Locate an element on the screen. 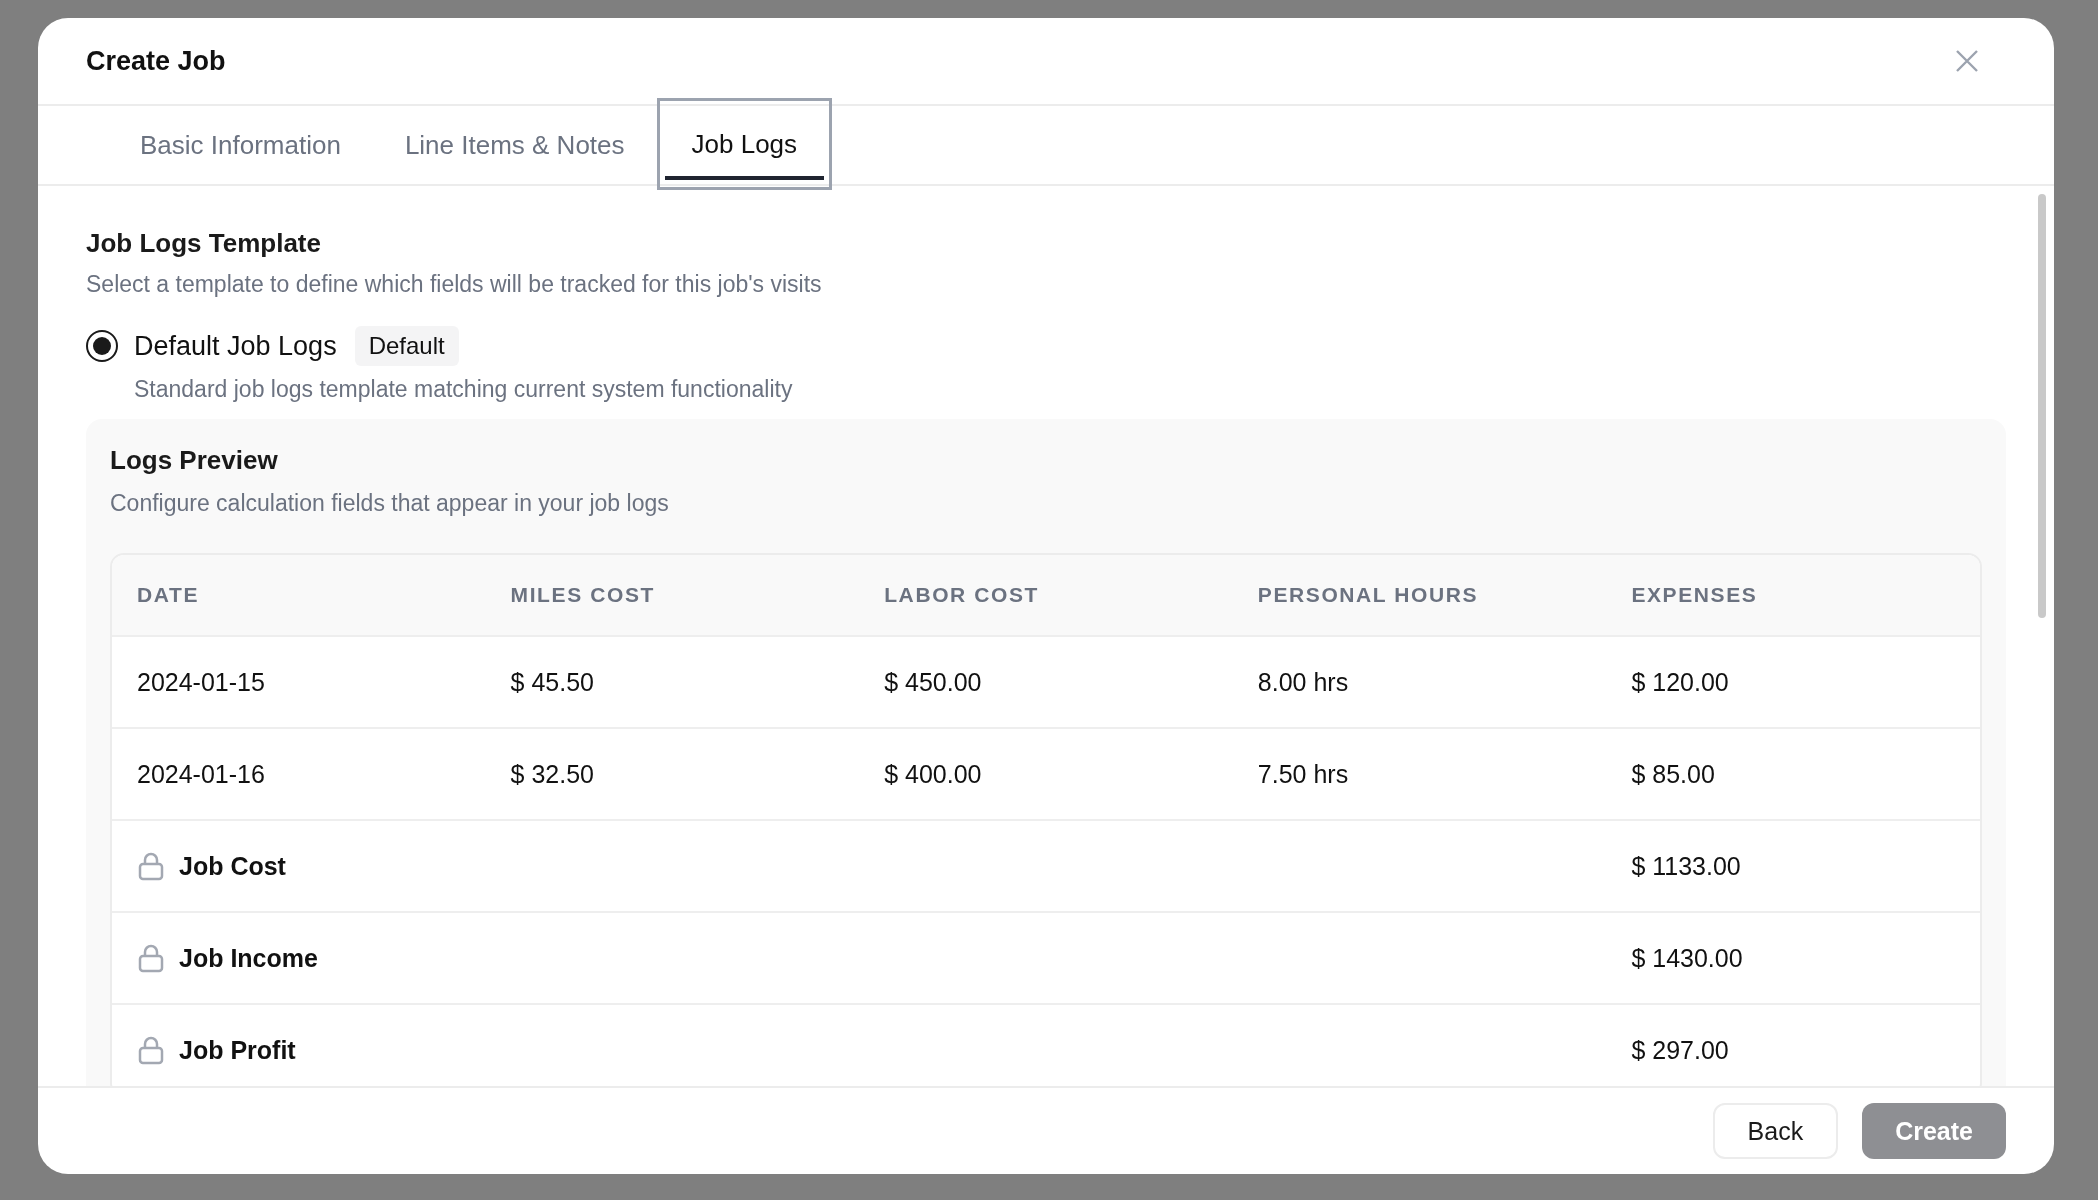 This screenshot has width=2098, height=1200. tab: Basic Information is located at coordinates (240, 145).